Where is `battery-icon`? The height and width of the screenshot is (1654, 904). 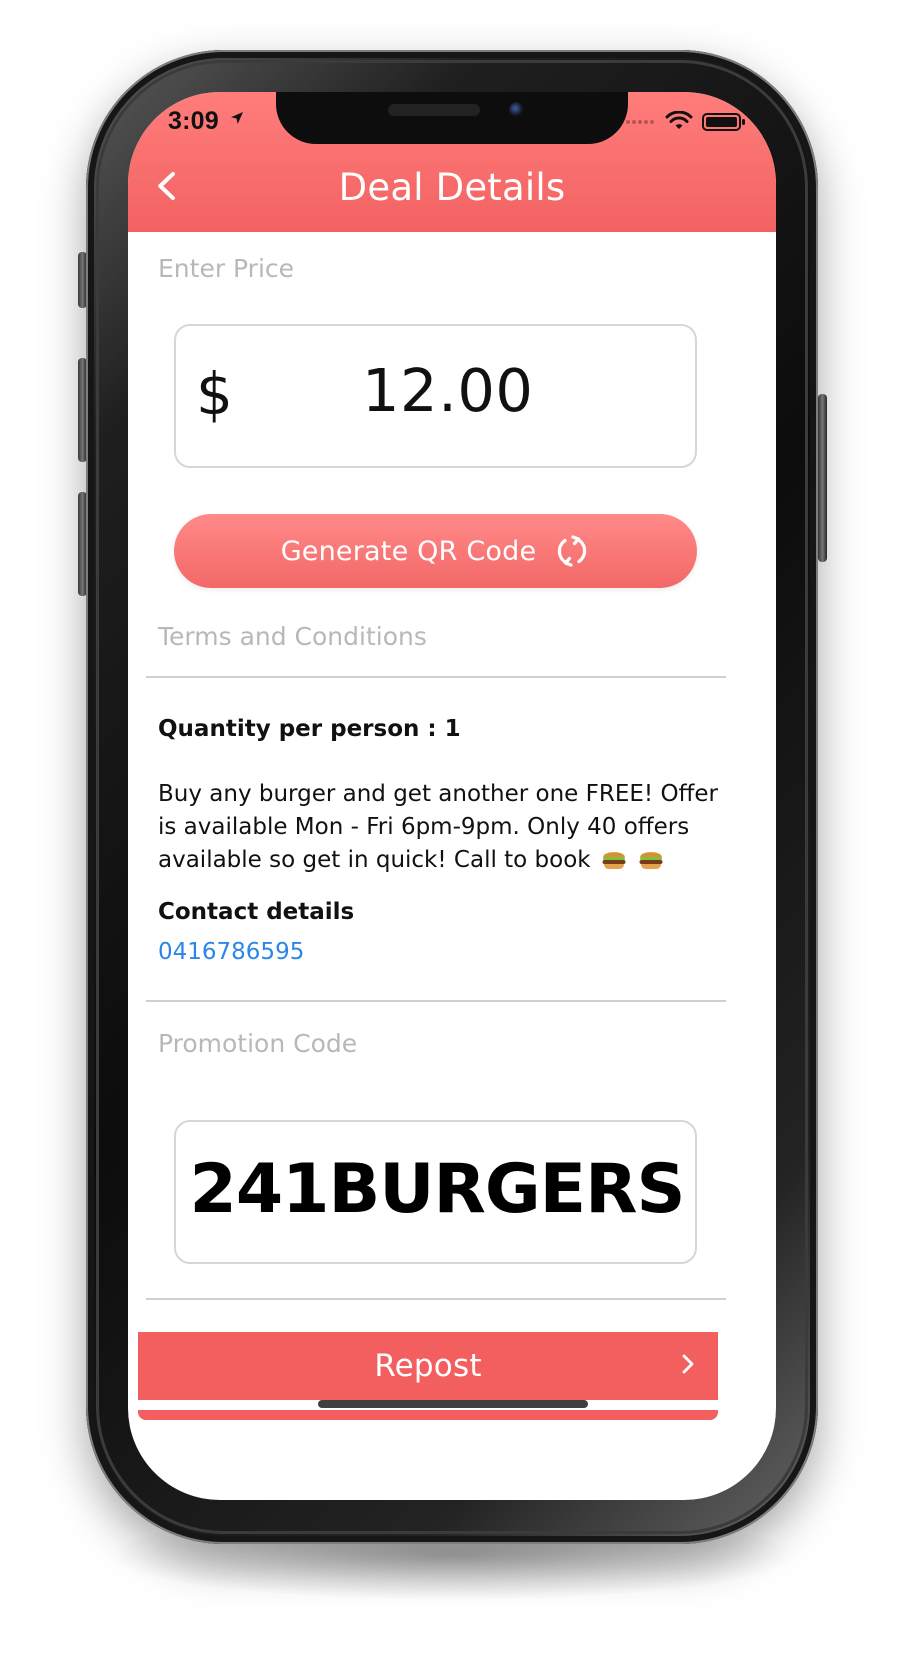
battery-icon is located at coordinates (724, 122).